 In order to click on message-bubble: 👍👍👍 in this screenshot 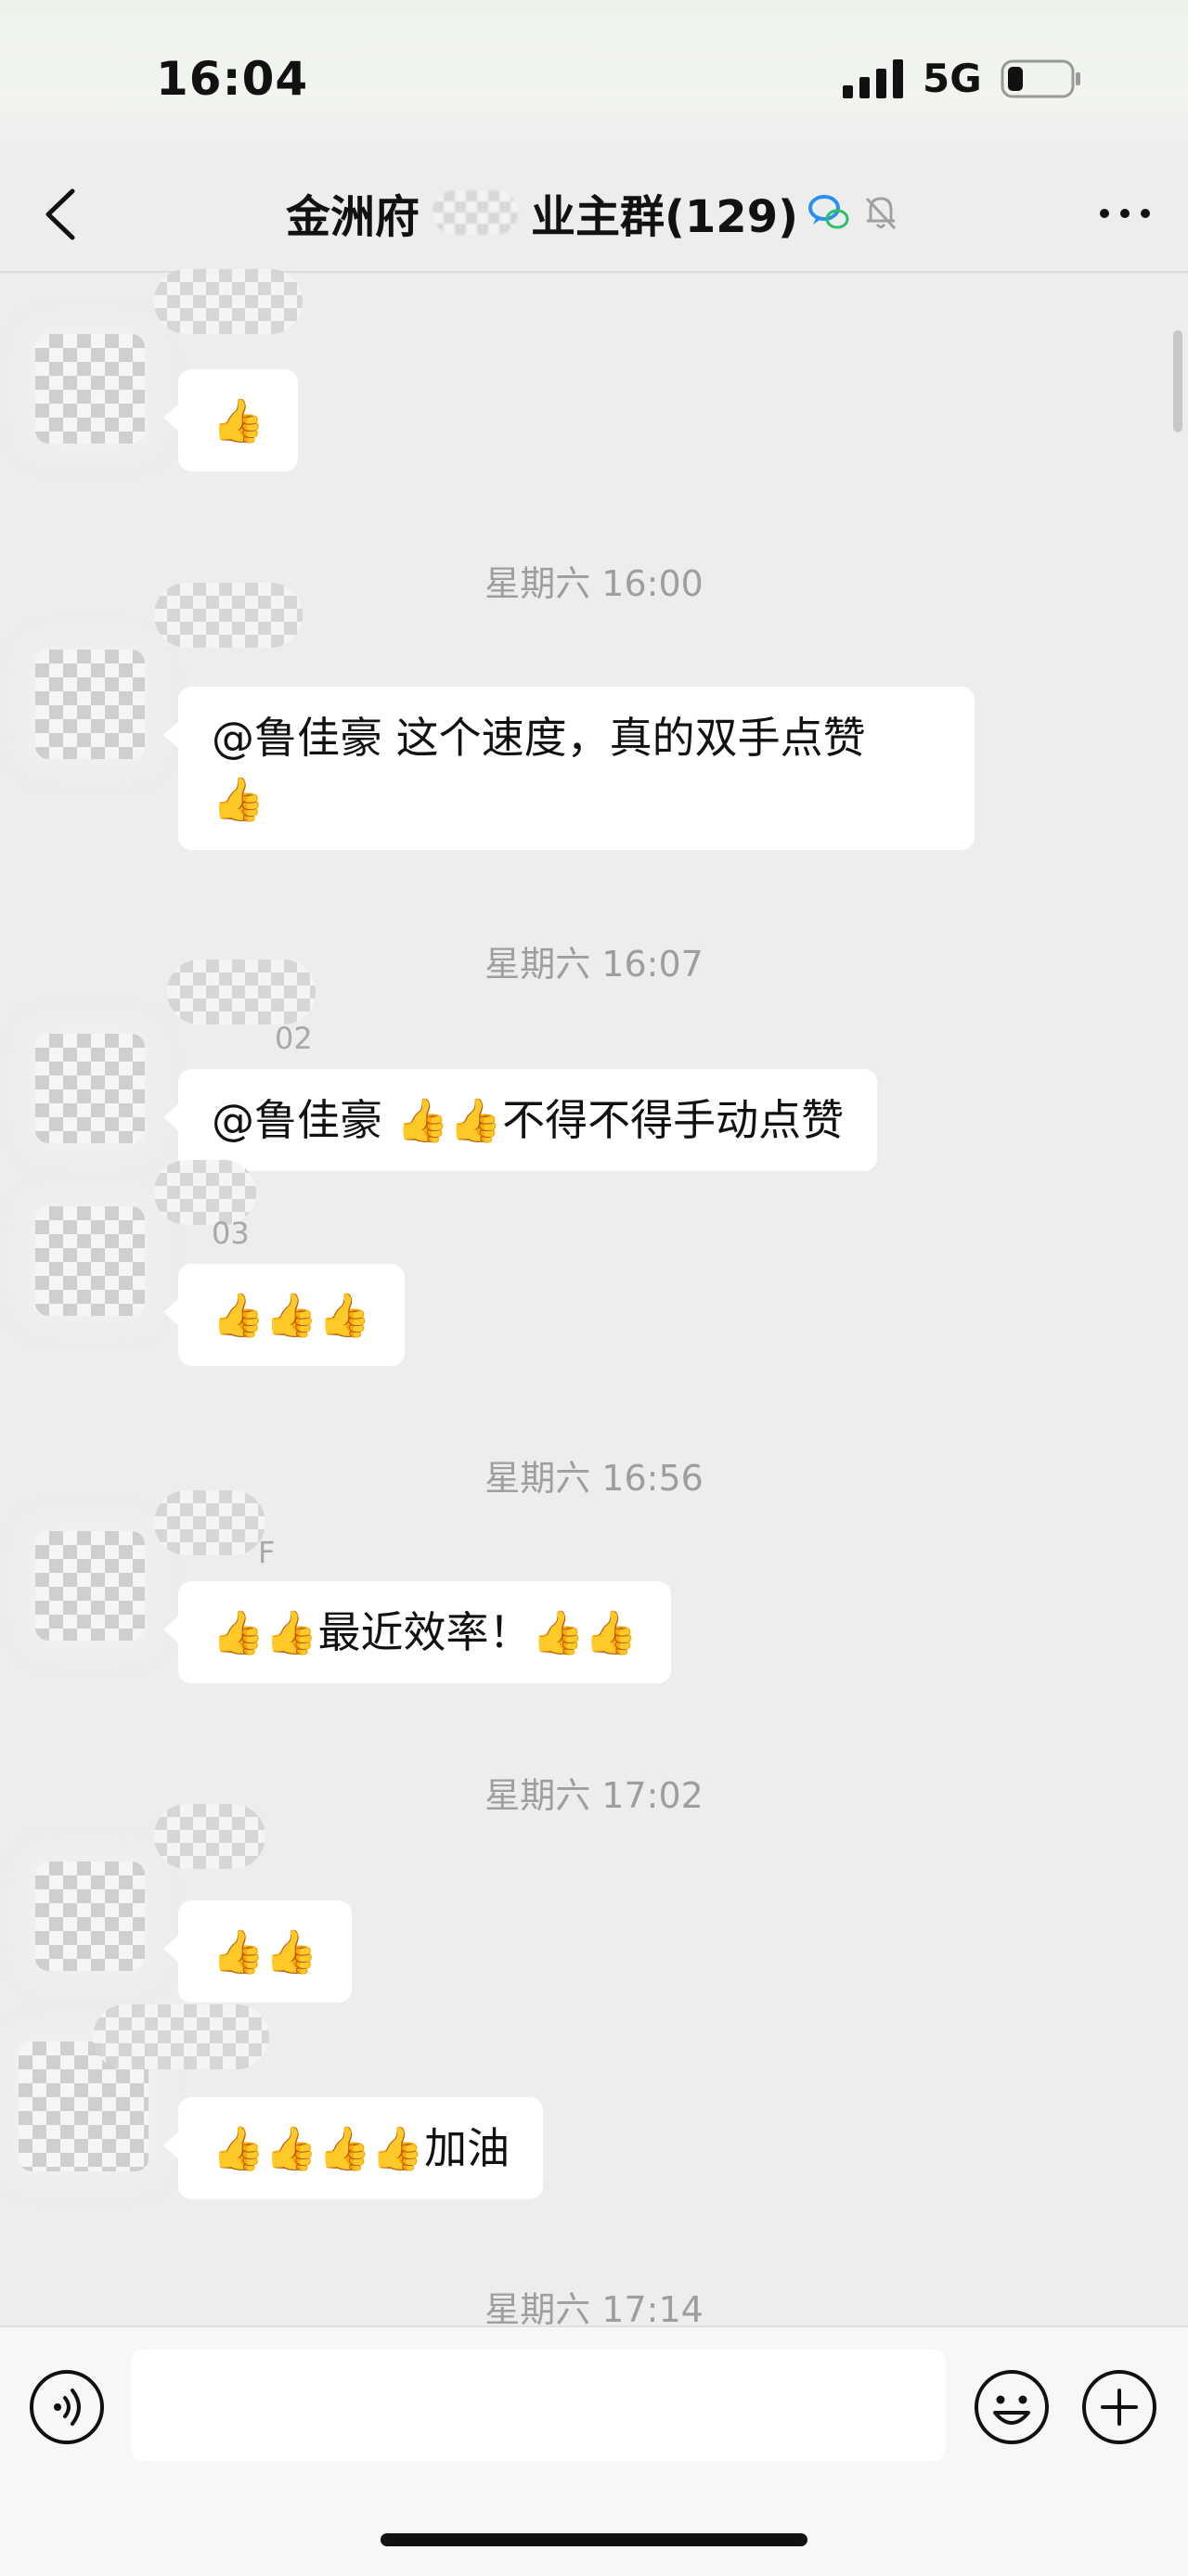, I will do `click(284, 1315)`.